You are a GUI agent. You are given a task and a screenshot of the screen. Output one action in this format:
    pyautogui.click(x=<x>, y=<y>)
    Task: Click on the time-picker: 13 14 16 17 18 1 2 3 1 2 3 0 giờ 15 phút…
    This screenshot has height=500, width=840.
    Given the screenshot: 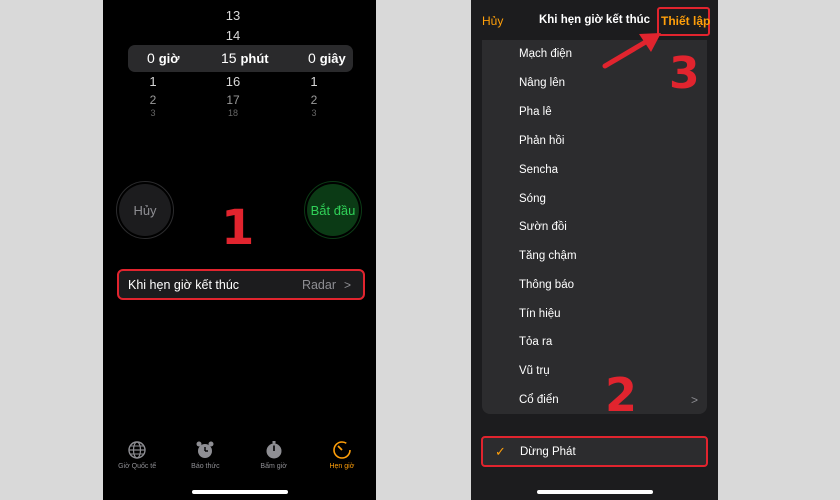 What is the action you would take?
    pyautogui.click(x=239, y=62)
    